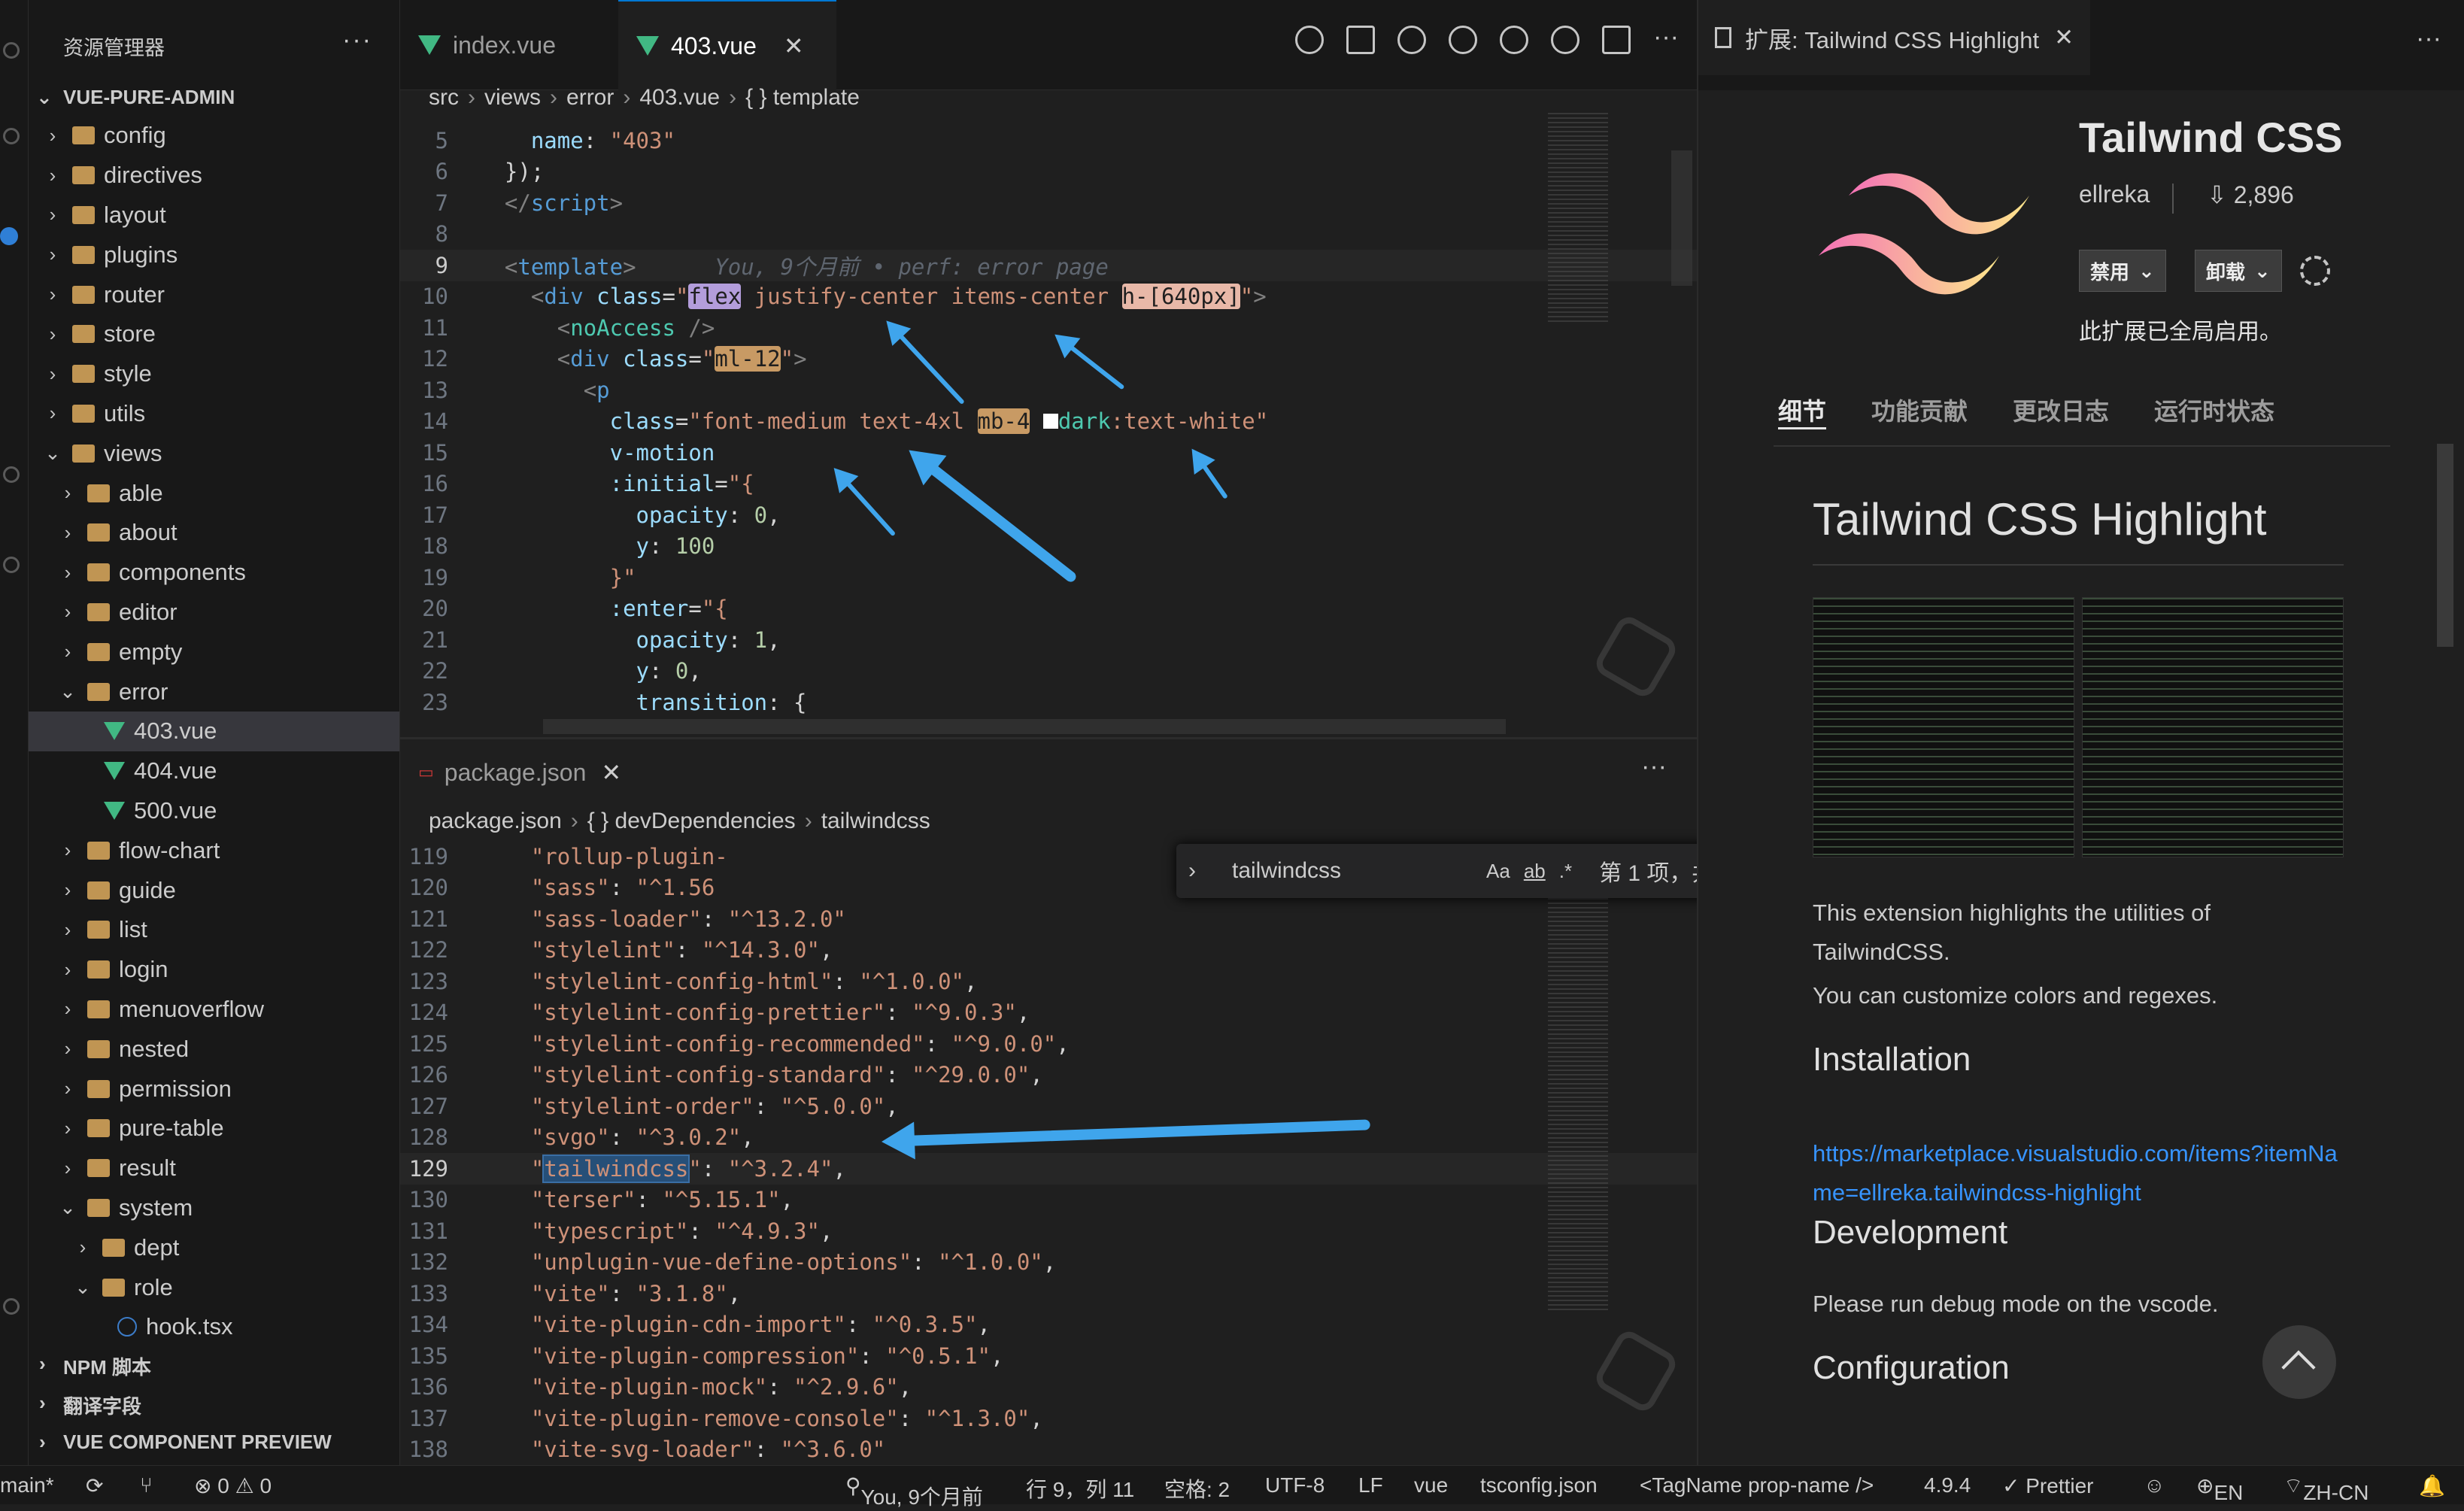 Image resolution: width=2464 pixels, height=1511 pixels. Describe the element at coordinates (27, 1485) in the screenshot. I see `git-branch: main*` at that location.